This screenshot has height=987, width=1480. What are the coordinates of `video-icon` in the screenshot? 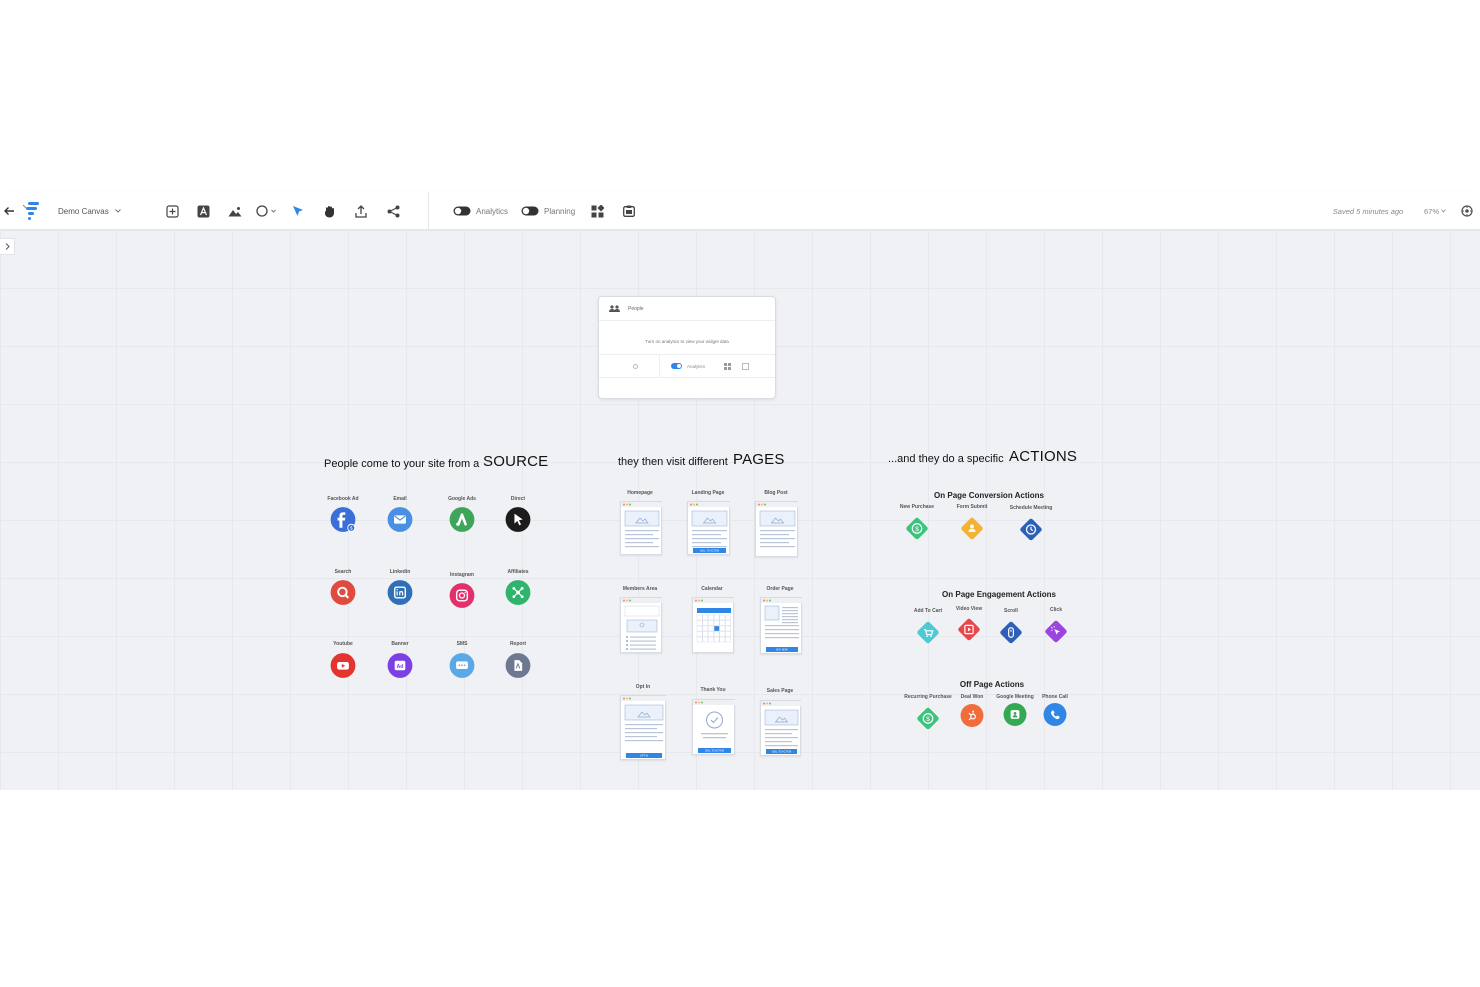 It's located at (969, 632).